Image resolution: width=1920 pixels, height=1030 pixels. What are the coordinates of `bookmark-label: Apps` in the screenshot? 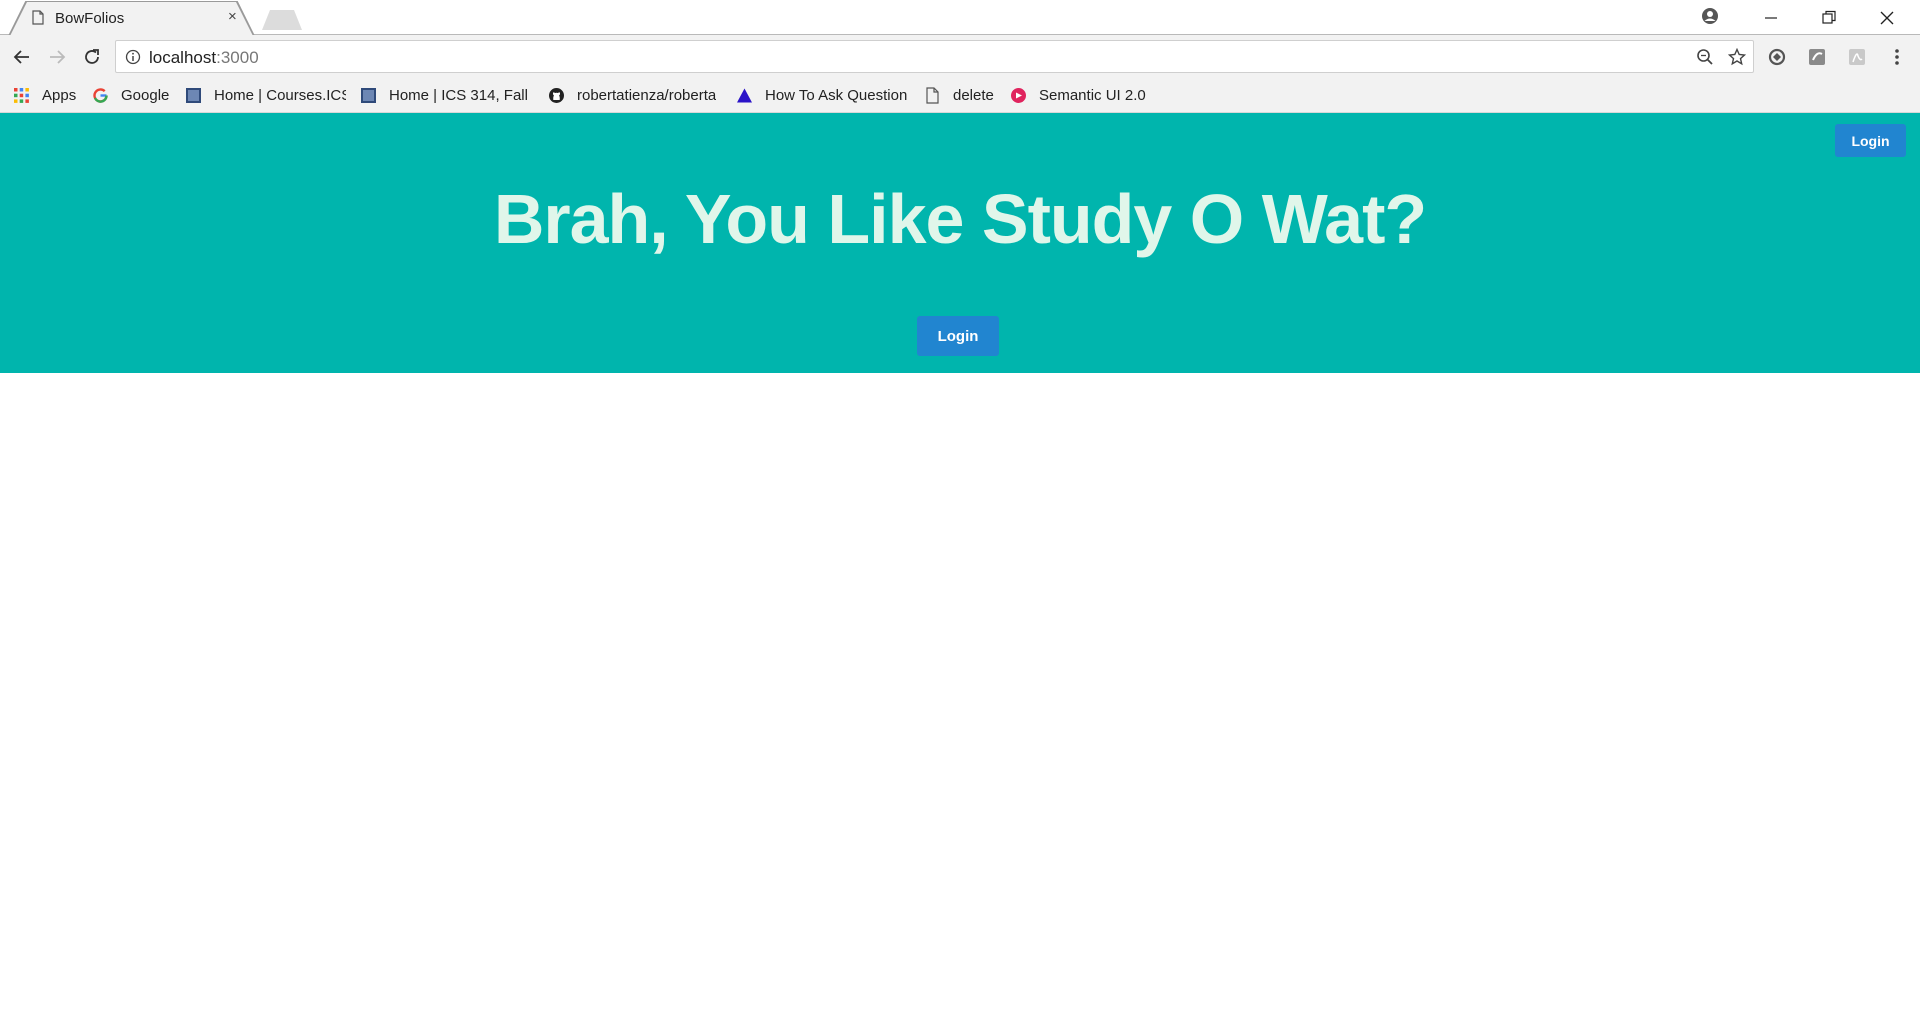 It's located at (59, 95).